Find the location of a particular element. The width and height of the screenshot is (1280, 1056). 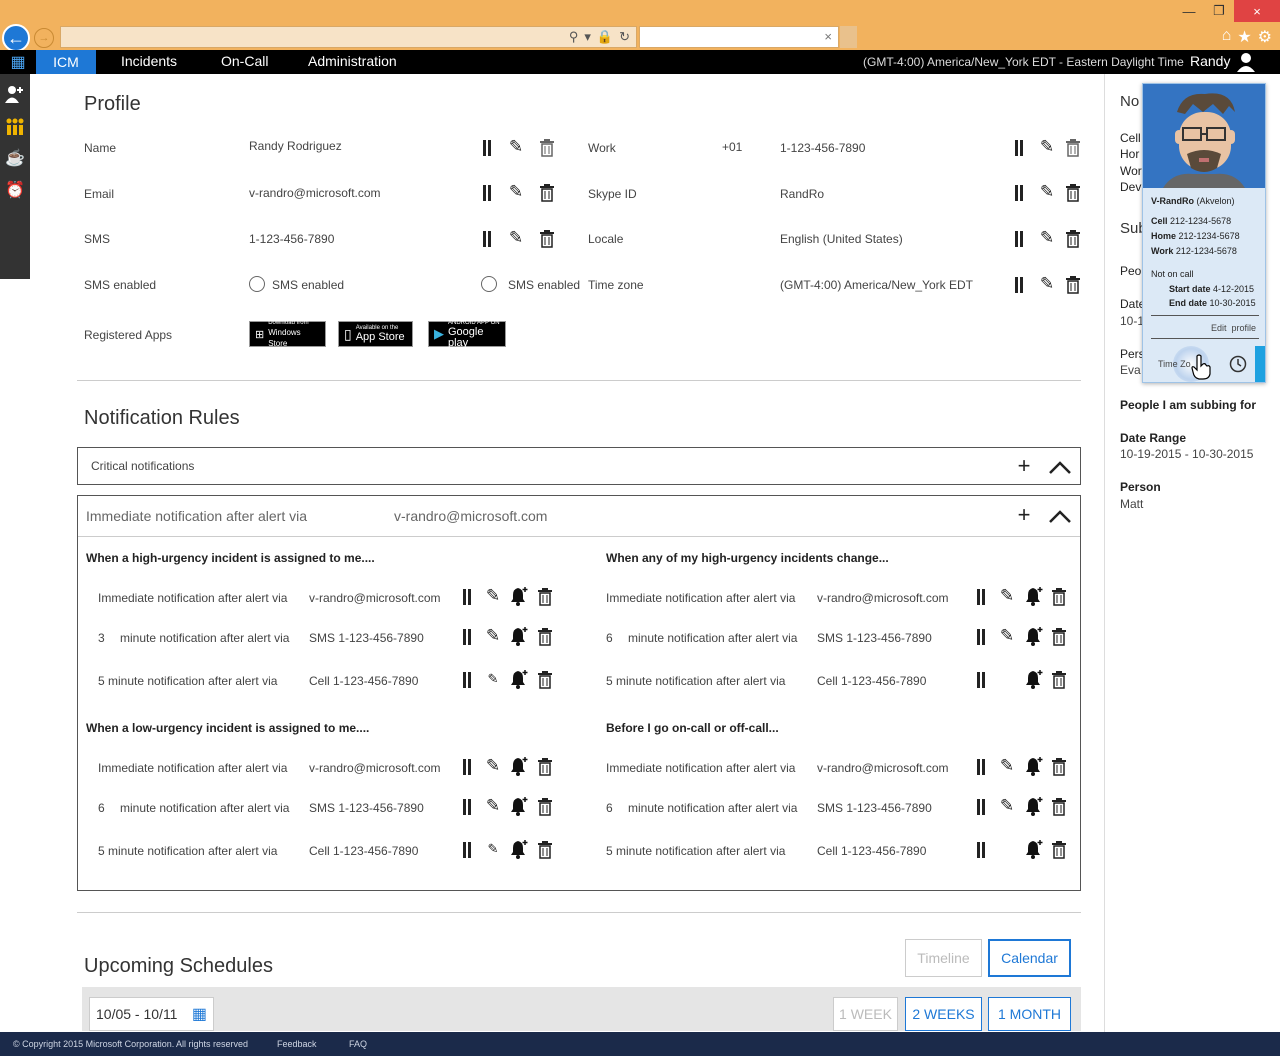

minimize-icon: — is located at coordinates (1189, 11).